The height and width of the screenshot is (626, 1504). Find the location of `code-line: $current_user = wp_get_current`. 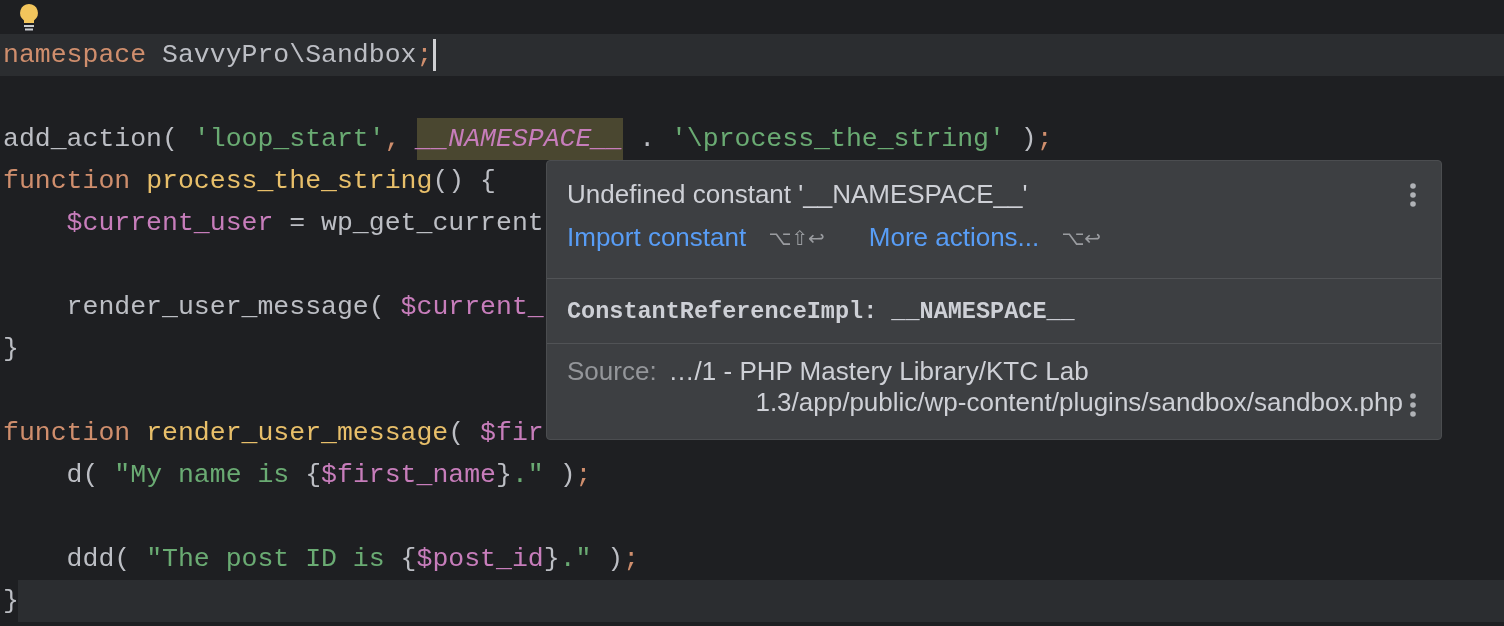

code-line: $current_user = wp_get_current is located at coordinates (304, 223).